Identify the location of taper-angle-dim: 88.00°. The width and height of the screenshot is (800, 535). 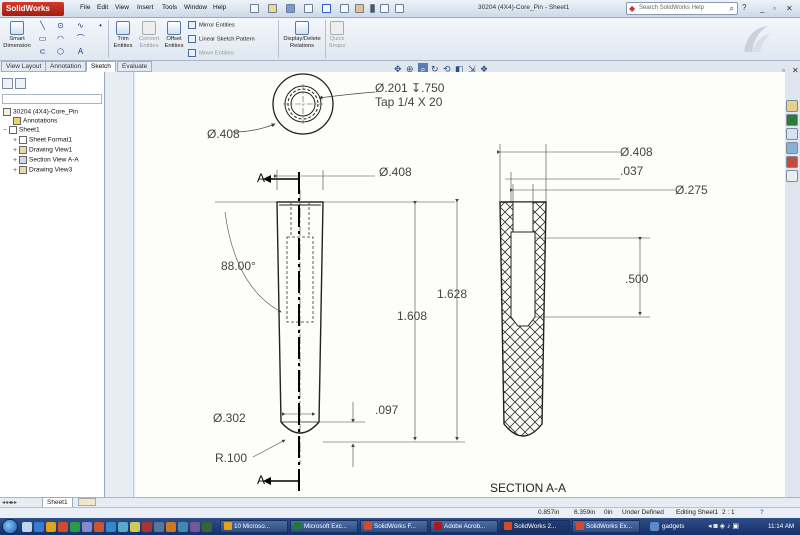
(238, 266).